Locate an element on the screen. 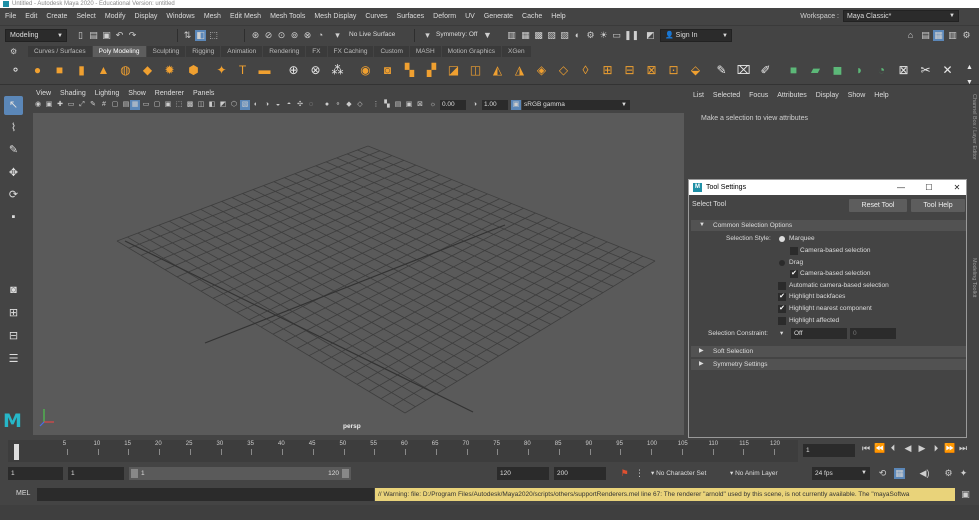 This screenshot has height=520, width=979. super-shape-icon: ✦ is located at coordinates (221, 70).